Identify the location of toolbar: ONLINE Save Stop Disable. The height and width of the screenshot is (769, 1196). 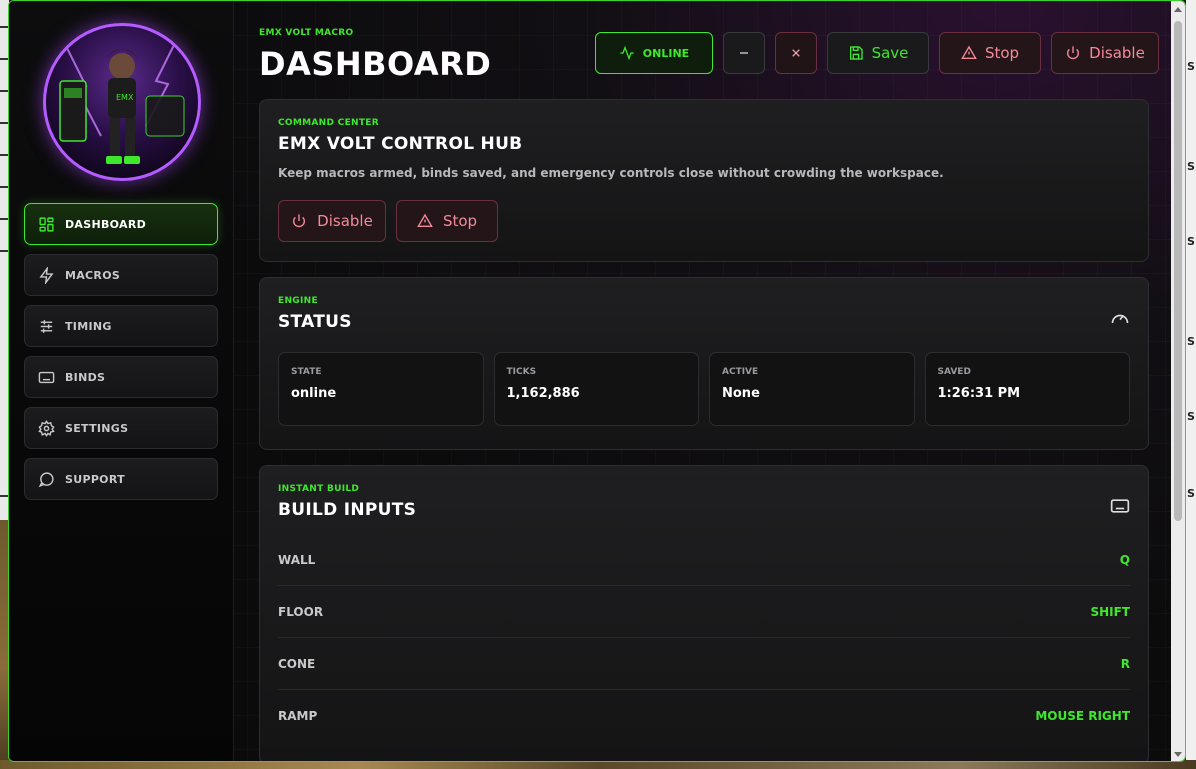
(877, 53).